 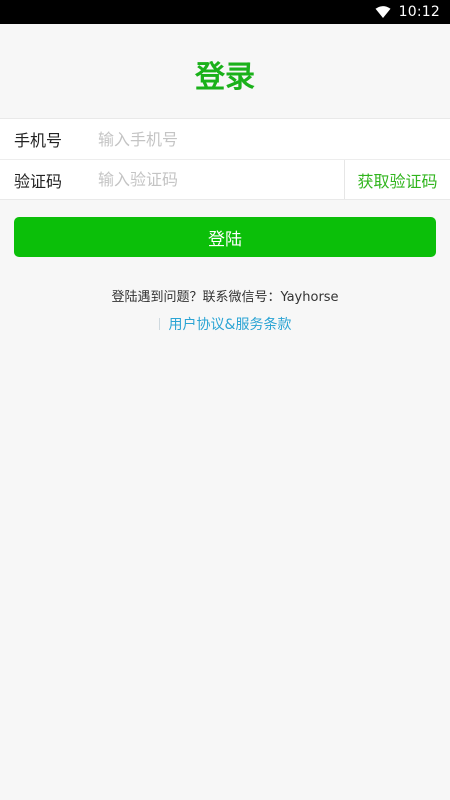 What do you see at coordinates (274, 139) in the screenshot?
I see `phone-input` at bounding box center [274, 139].